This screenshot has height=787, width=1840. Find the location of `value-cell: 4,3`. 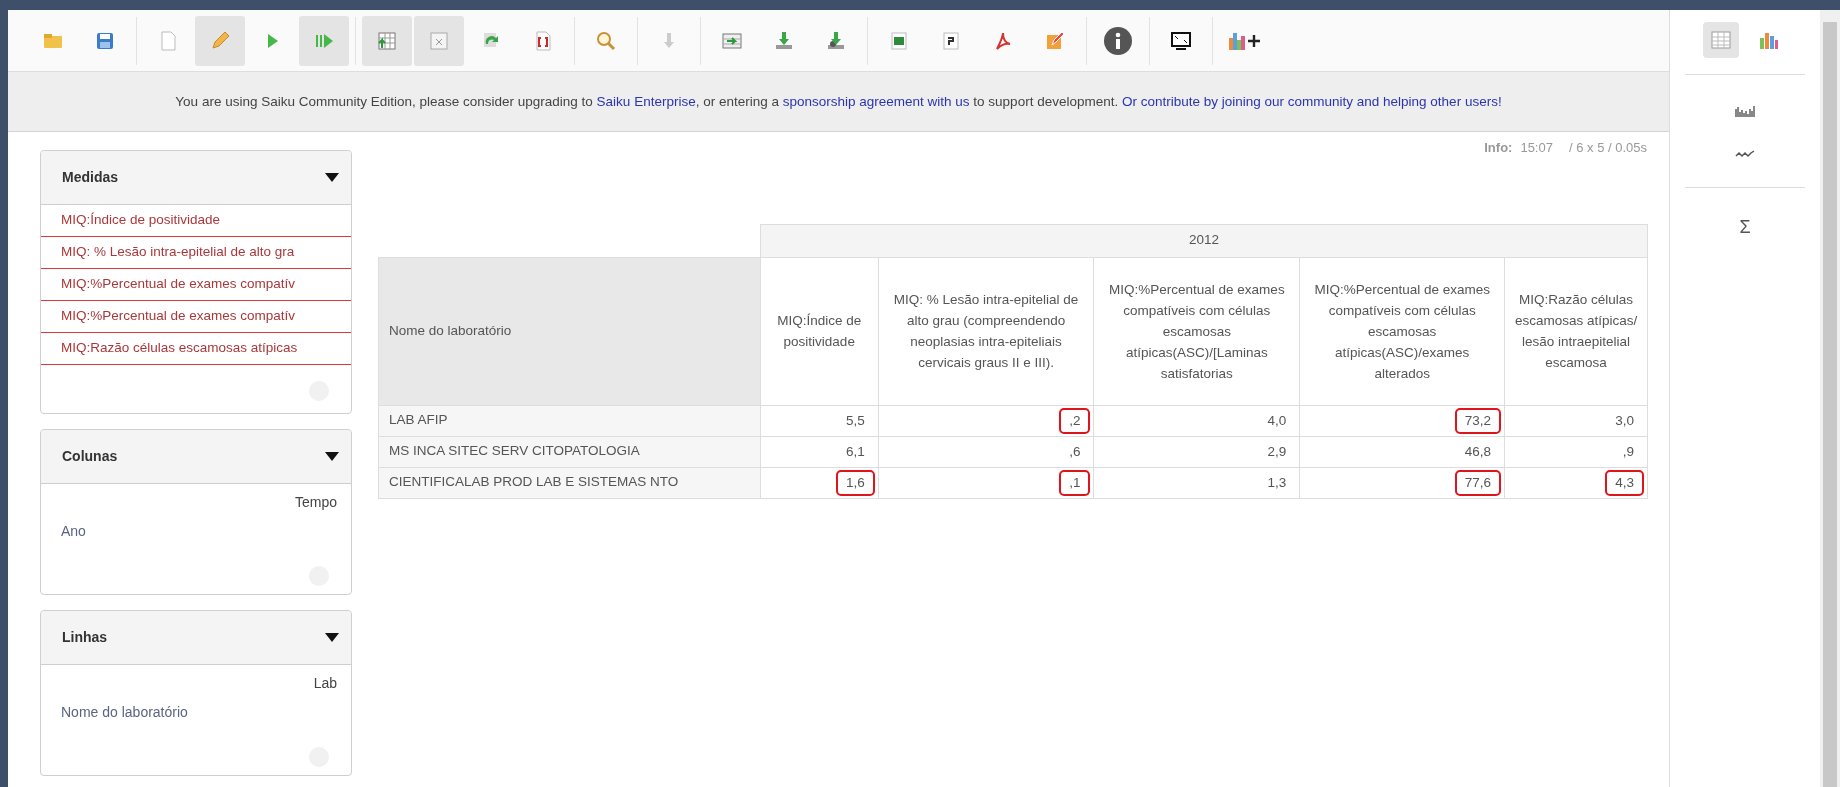

value-cell: 4,3 is located at coordinates (1624, 482).